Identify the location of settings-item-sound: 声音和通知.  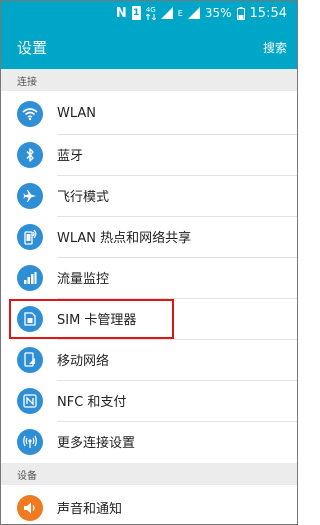
(149, 505).